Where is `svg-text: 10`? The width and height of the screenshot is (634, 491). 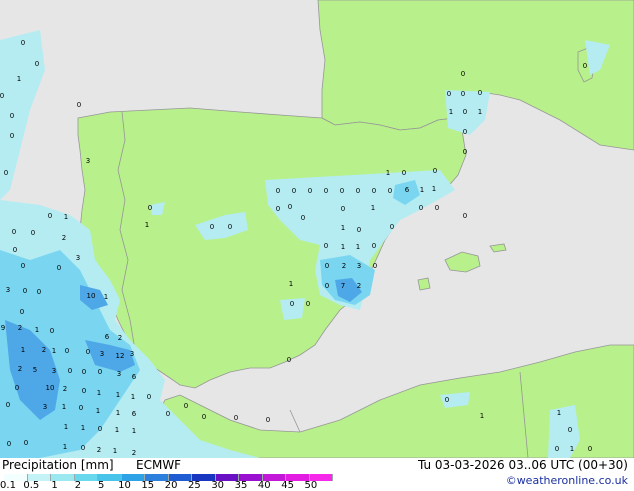 svg-text: 10 is located at coordinates (91, 296).